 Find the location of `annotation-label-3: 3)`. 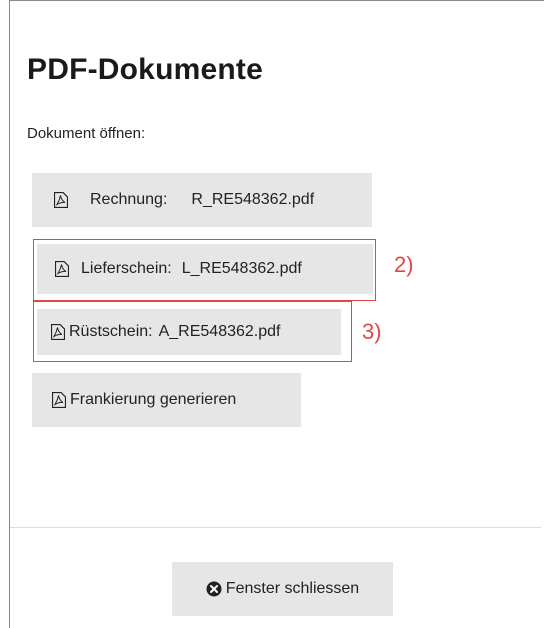

annotation-label-3: 3) is located at coordinates (372, 331).